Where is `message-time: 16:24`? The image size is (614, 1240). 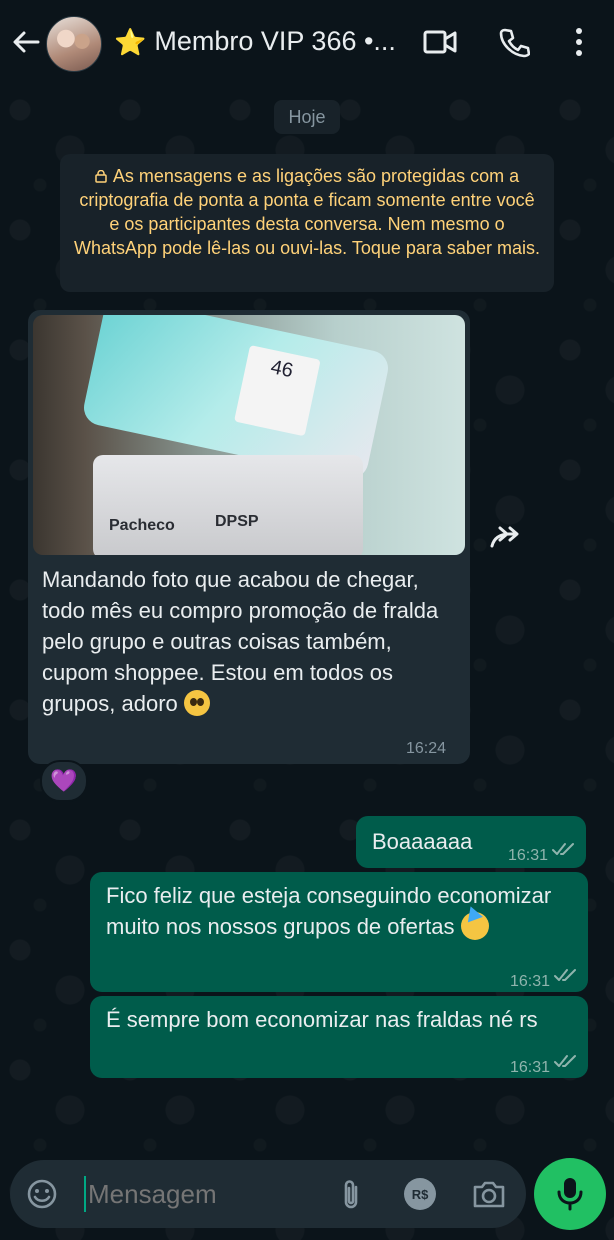
message-time: 16:24 is located at coordinates (426, 748).